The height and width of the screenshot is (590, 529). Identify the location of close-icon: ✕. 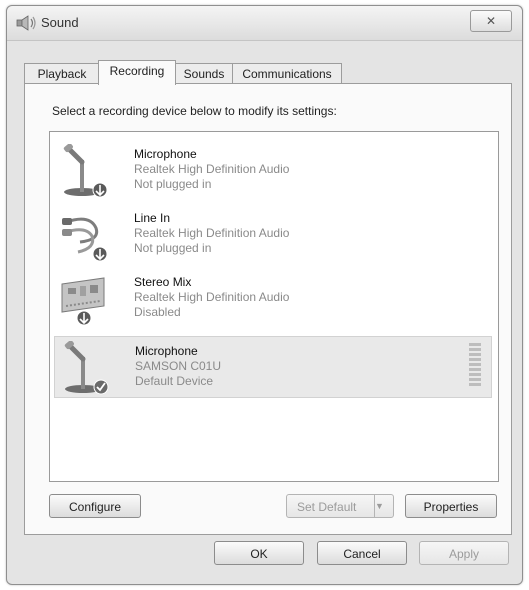
(491, 21).